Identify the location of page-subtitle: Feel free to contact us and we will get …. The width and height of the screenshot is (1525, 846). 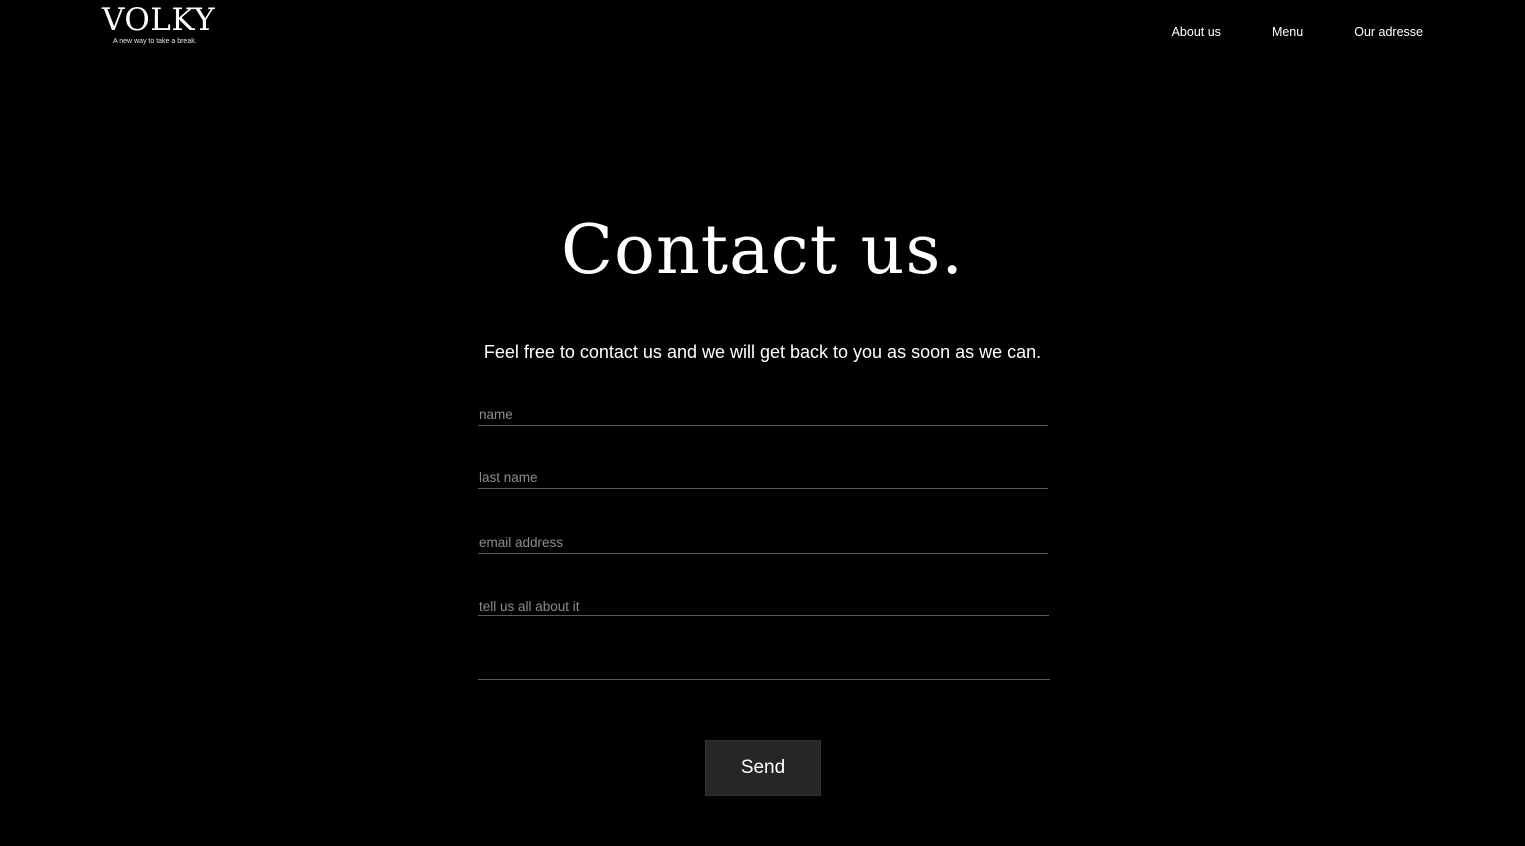
(762, 352).